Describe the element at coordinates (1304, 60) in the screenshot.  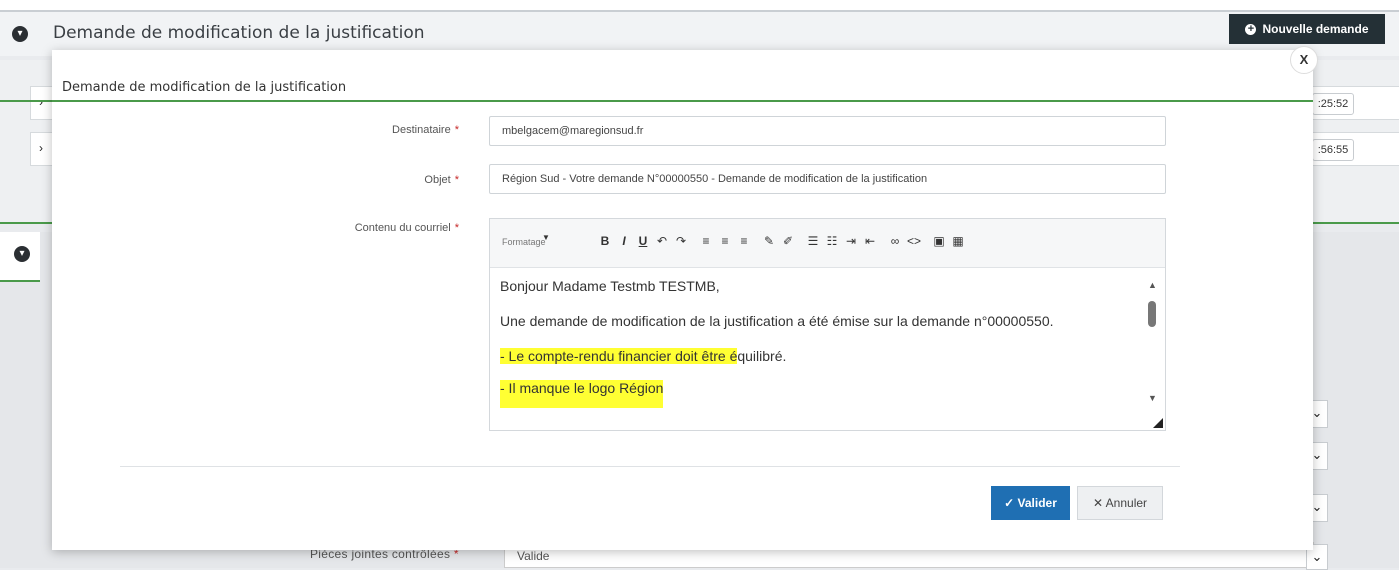
I see `close-button: X` at that location.